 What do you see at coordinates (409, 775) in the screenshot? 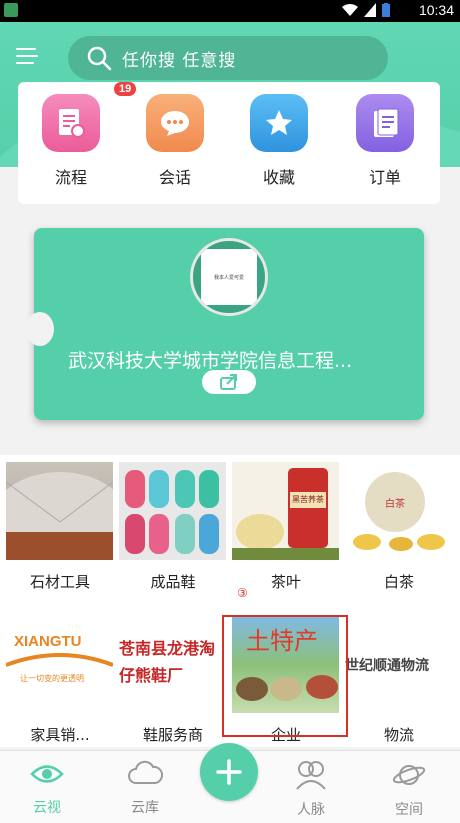
I see `planet-icon` at bounding box center [409, 775].